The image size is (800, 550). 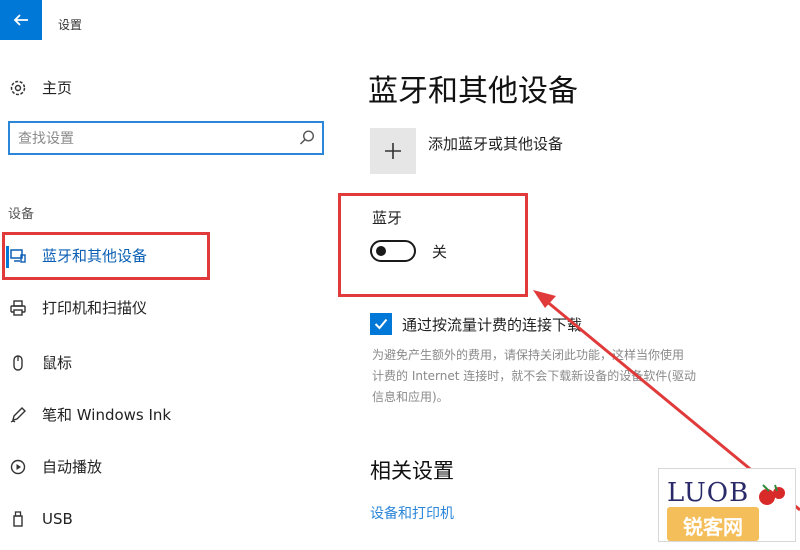 What do you see at coordinates (492, 324) in the screenshot?
I see `metered-label: 通过按流量计费的连接下载` at bounding box center [492, 324].